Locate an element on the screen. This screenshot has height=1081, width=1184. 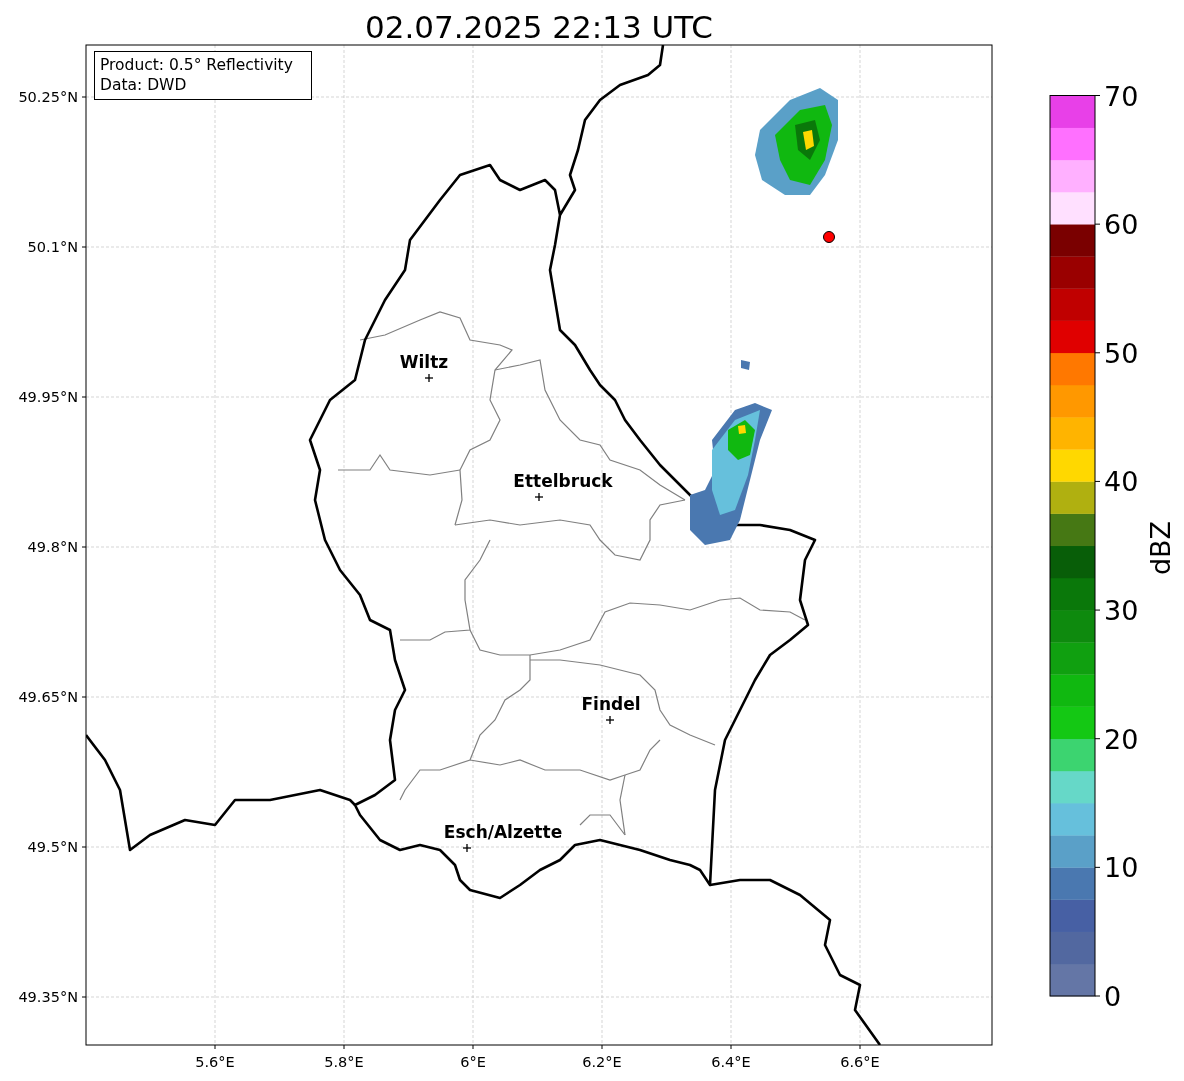
axis-tick-label: 6°E is located at coordinates (473, 1062).